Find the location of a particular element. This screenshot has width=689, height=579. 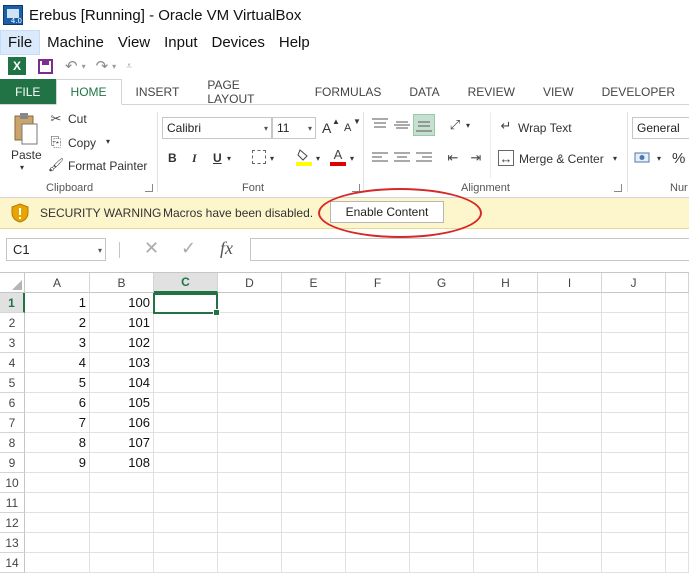

redo-icon: ↷ is located at coordinates (102, 66).